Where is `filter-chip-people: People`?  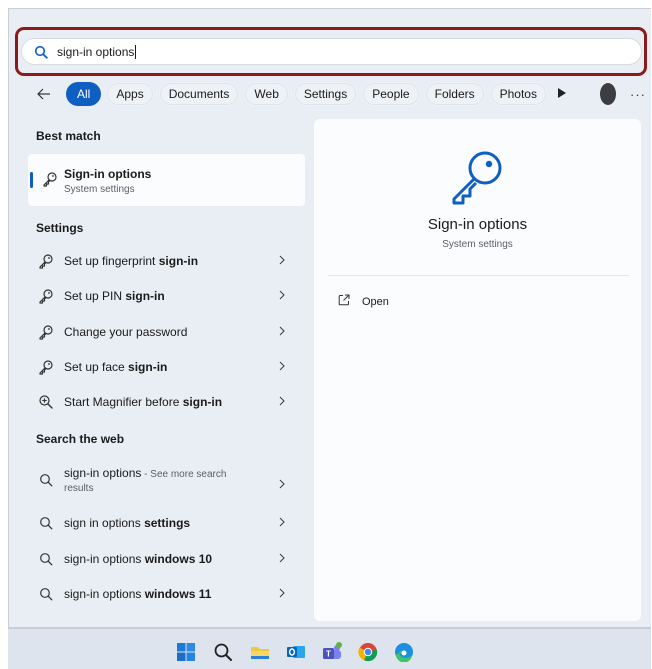 filter-chip-people: People is located at coordinates (391, 94).